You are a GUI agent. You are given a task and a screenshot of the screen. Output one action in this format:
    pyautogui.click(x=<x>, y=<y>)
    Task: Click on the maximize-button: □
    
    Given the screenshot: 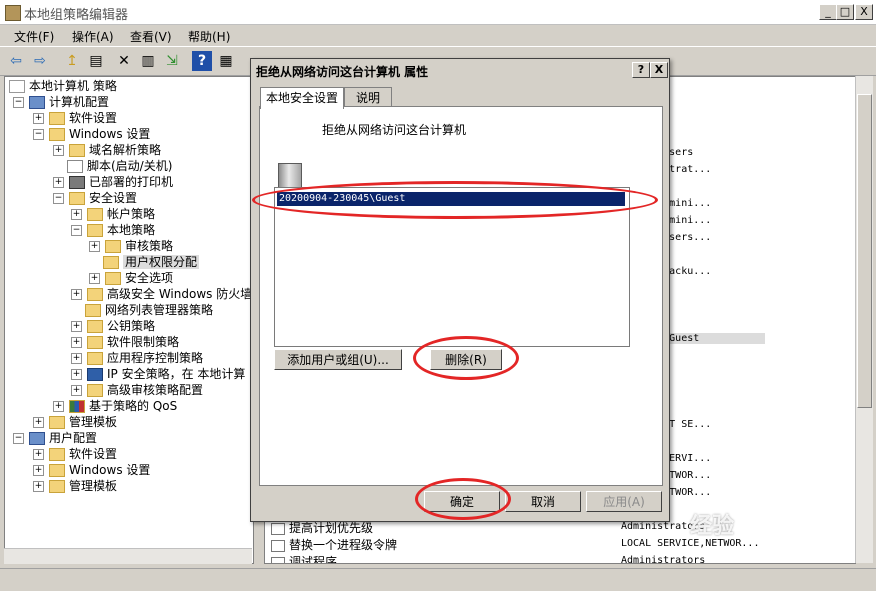 What is the action you would take?
    pyautogui.click(x=845, y=12)
    